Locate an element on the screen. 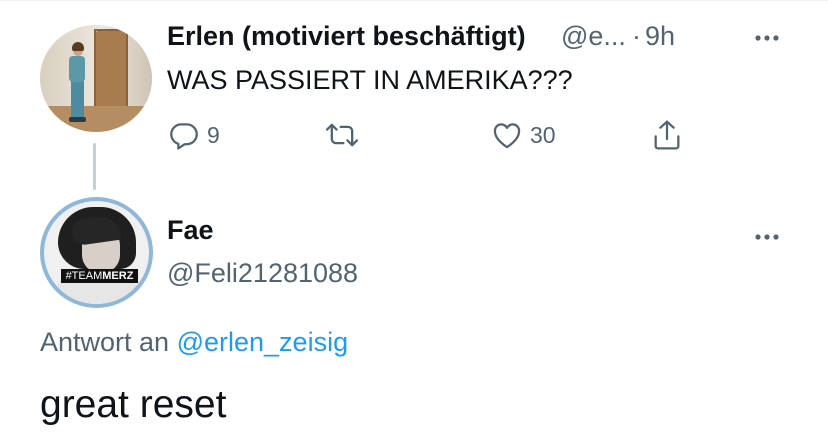  parent-tweet-text: WAS PASSIERT IN AMERIKA??? is located at coordinates (370, 80).